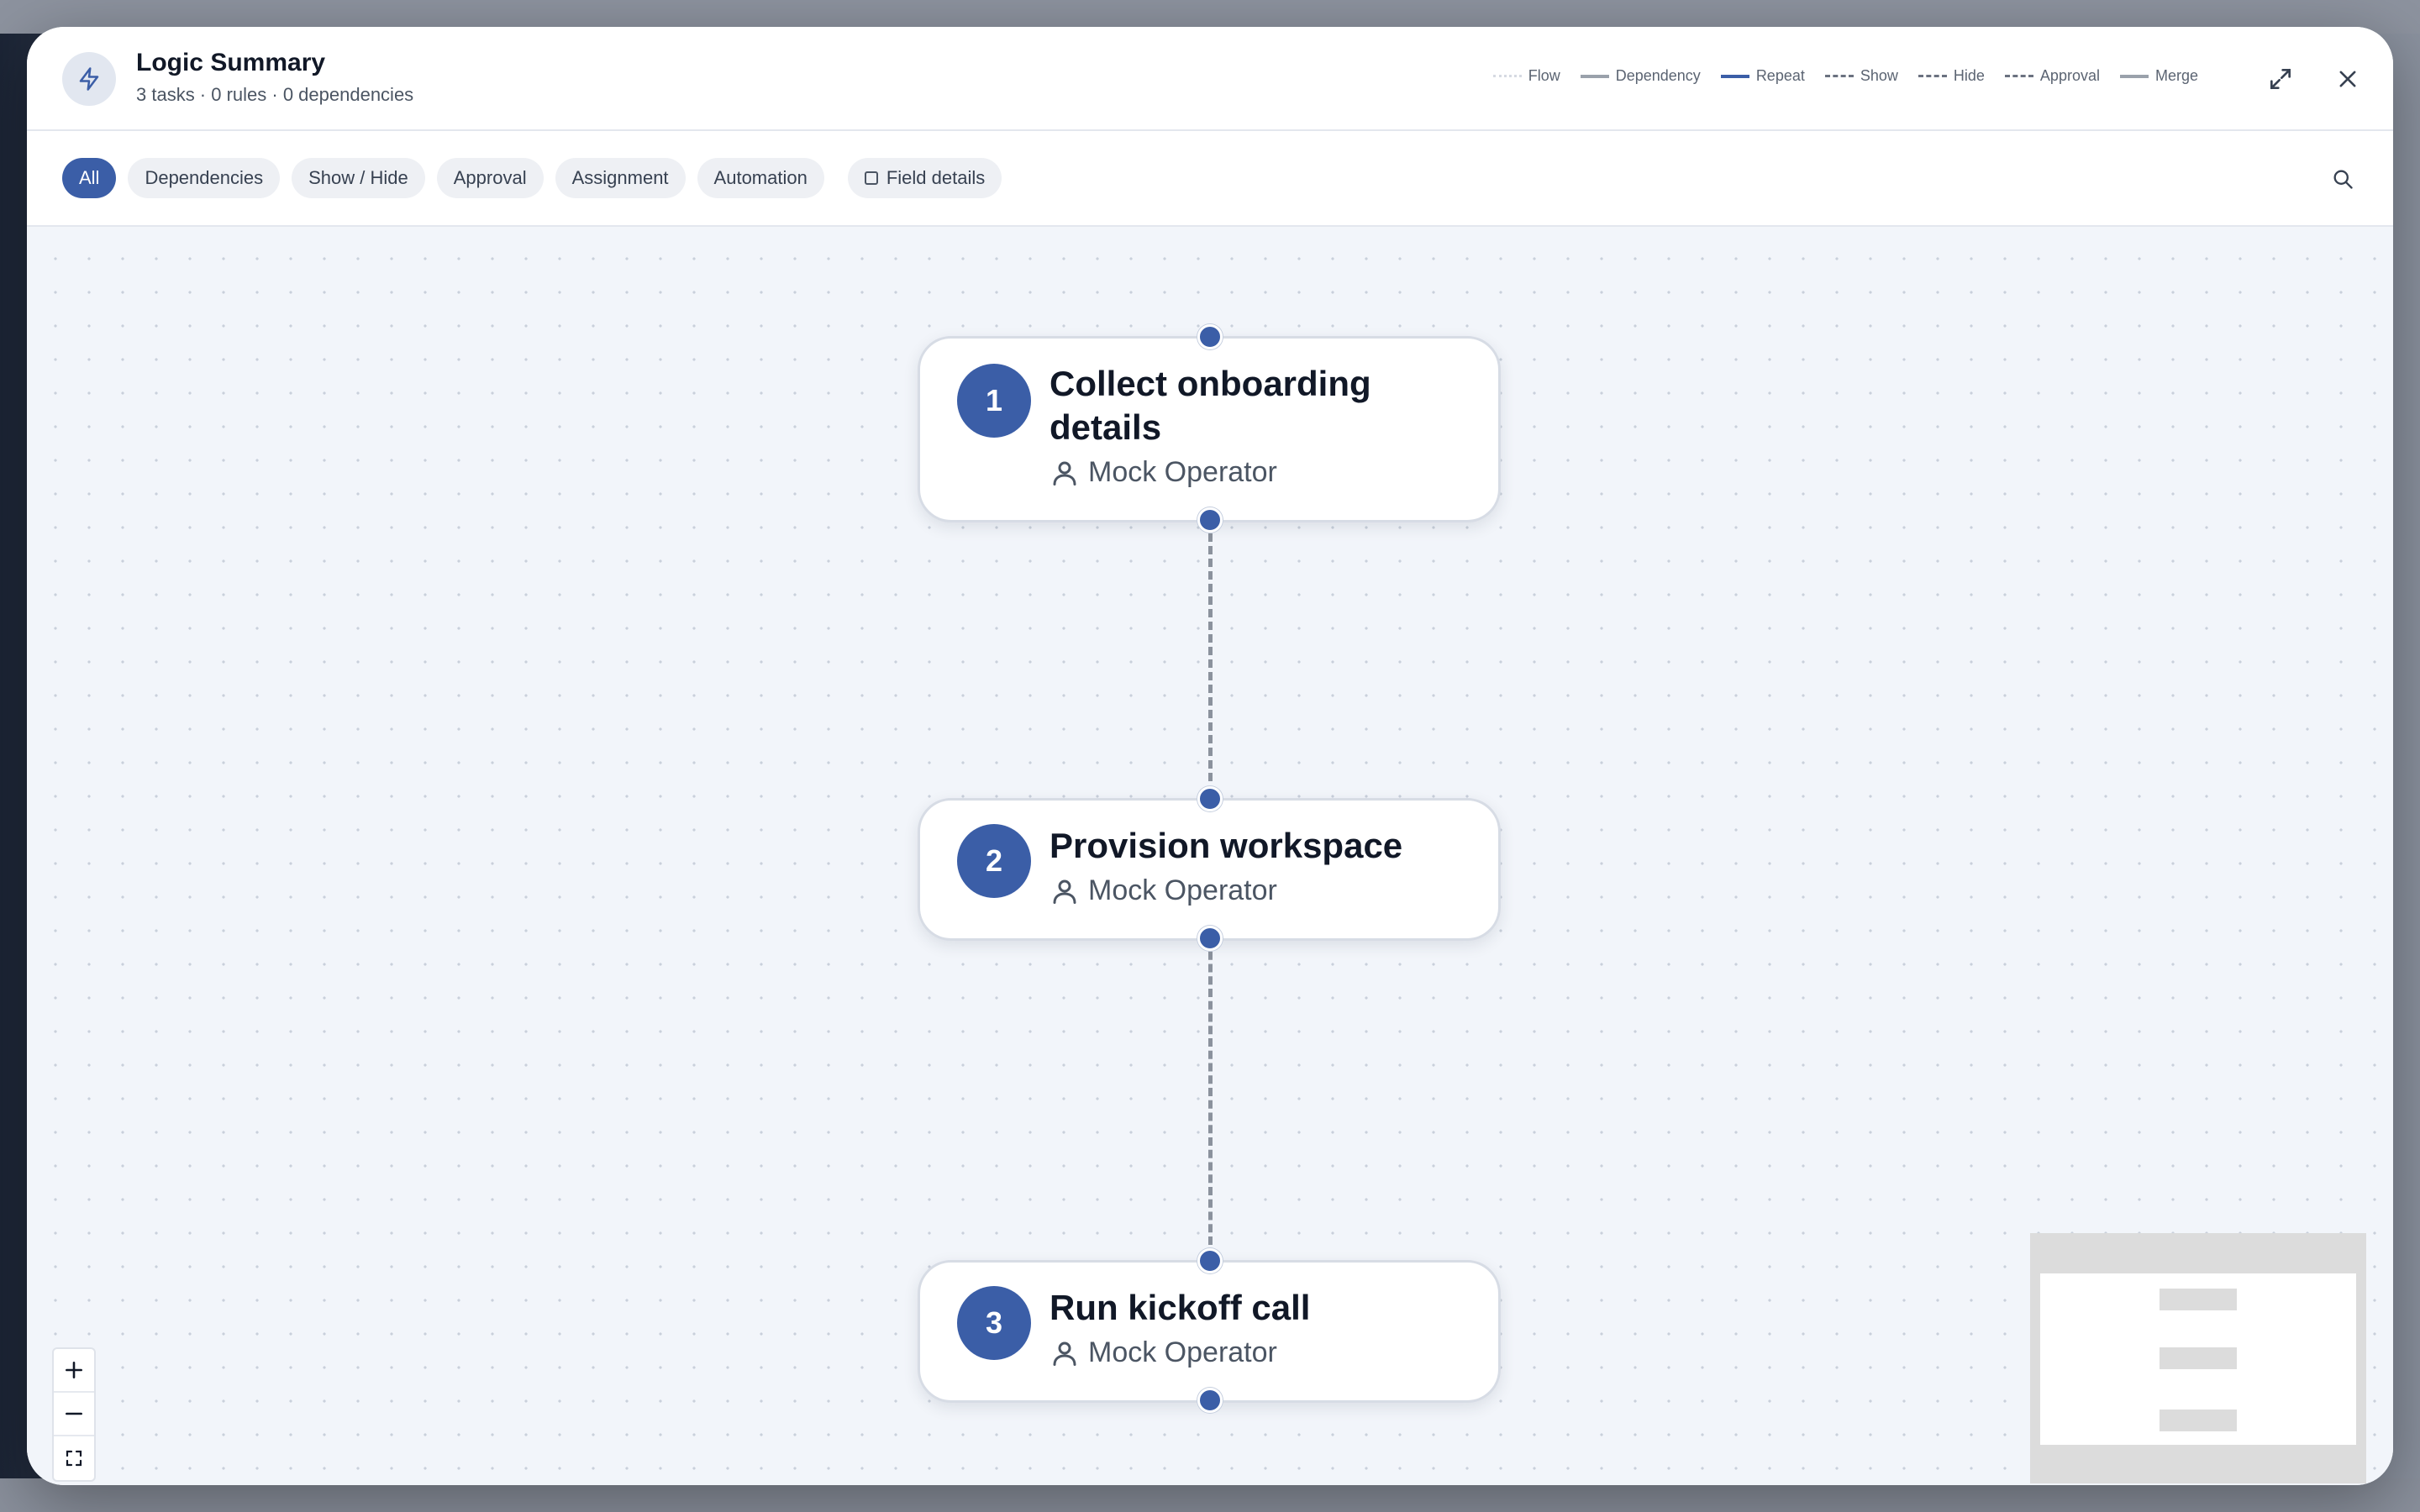 Image resolution: width=2420 pixels, height=1512 pixels. Describe the element at coordinates (275, 94) in the screenshot. I see `modal-subtitle: 3 tasks · 0 rules · 0 dependencies` at that location.